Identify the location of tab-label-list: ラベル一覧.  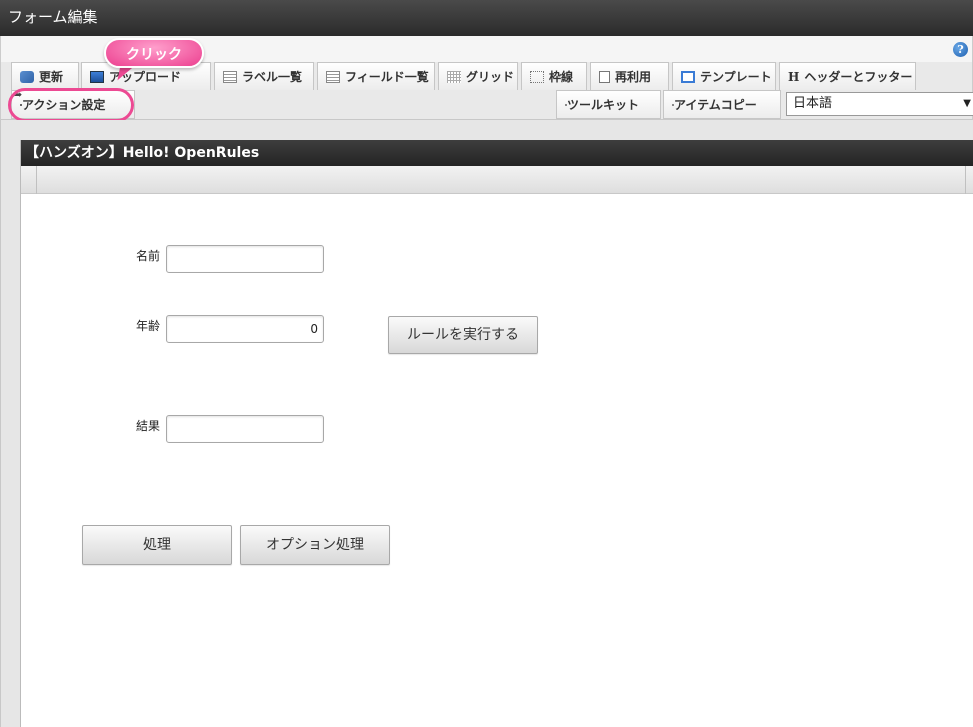
(264, 76).